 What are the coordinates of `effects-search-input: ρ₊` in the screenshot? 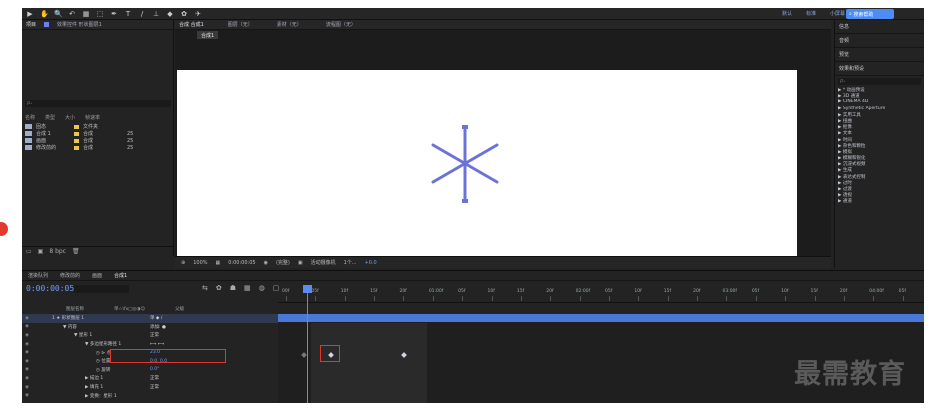 It's located at (879, 81).